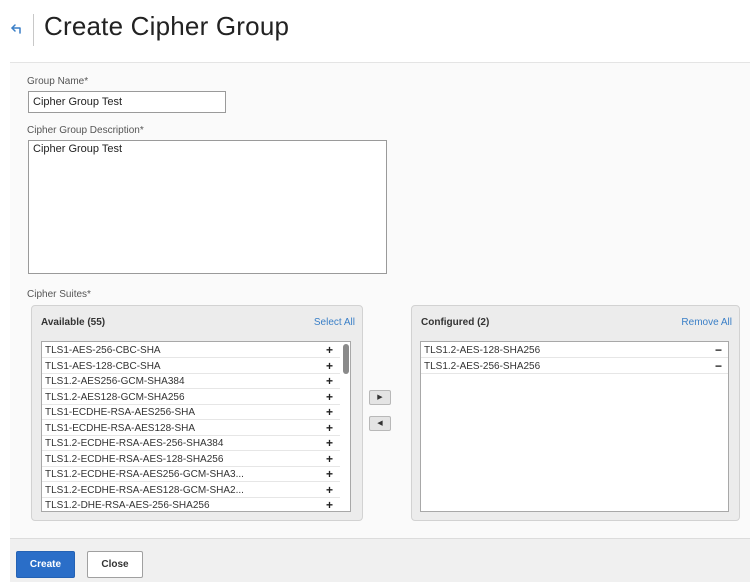  What do you see at coordinates (191, 397) in the screenshot?
I see `available-item: TLS1.2-AES128-GCM-SHA256 +` at bounding box center [191, 397].